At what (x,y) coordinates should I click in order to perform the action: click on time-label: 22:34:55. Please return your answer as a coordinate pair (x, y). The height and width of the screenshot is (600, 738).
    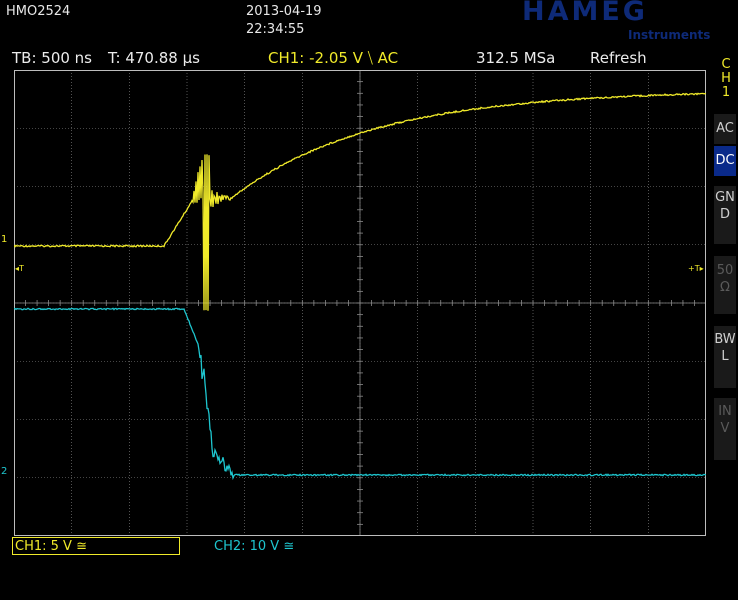
    Looking at the image, I should click on (275, 29).